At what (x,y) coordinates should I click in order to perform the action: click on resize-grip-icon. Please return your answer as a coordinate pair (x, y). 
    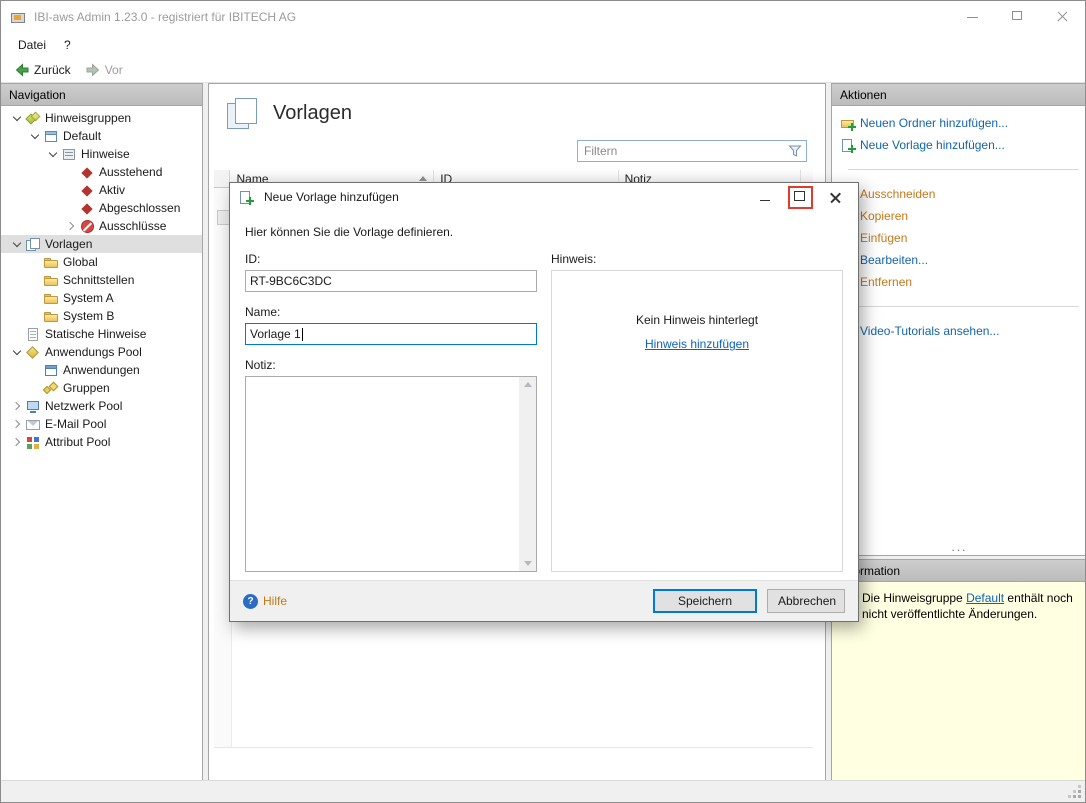
    Looking at the image, I should click on (1079, 796).